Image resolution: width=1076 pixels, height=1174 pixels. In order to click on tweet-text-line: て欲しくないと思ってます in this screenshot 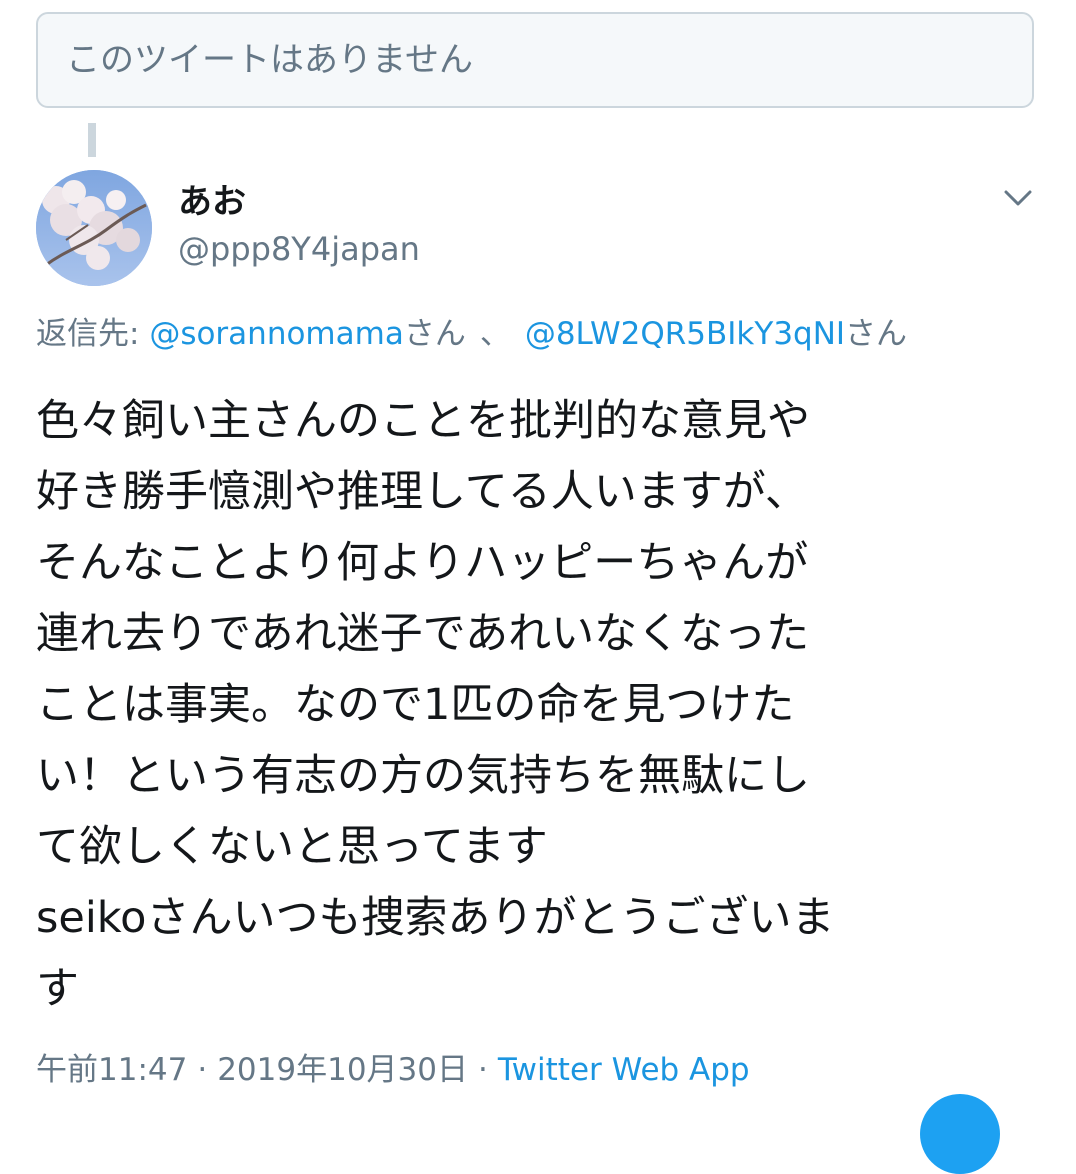, I will do `click(292, 847)`.